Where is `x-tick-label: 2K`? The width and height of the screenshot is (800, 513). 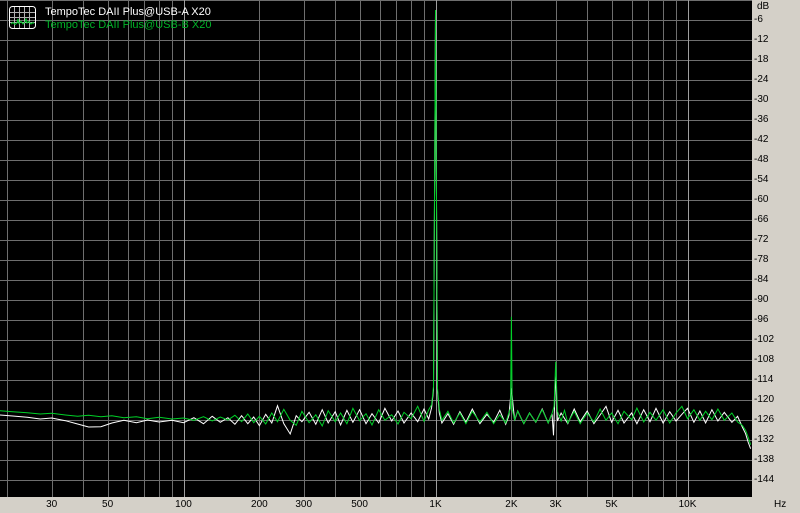
x-tick-label: 2K is located at coordinates (511, 504).